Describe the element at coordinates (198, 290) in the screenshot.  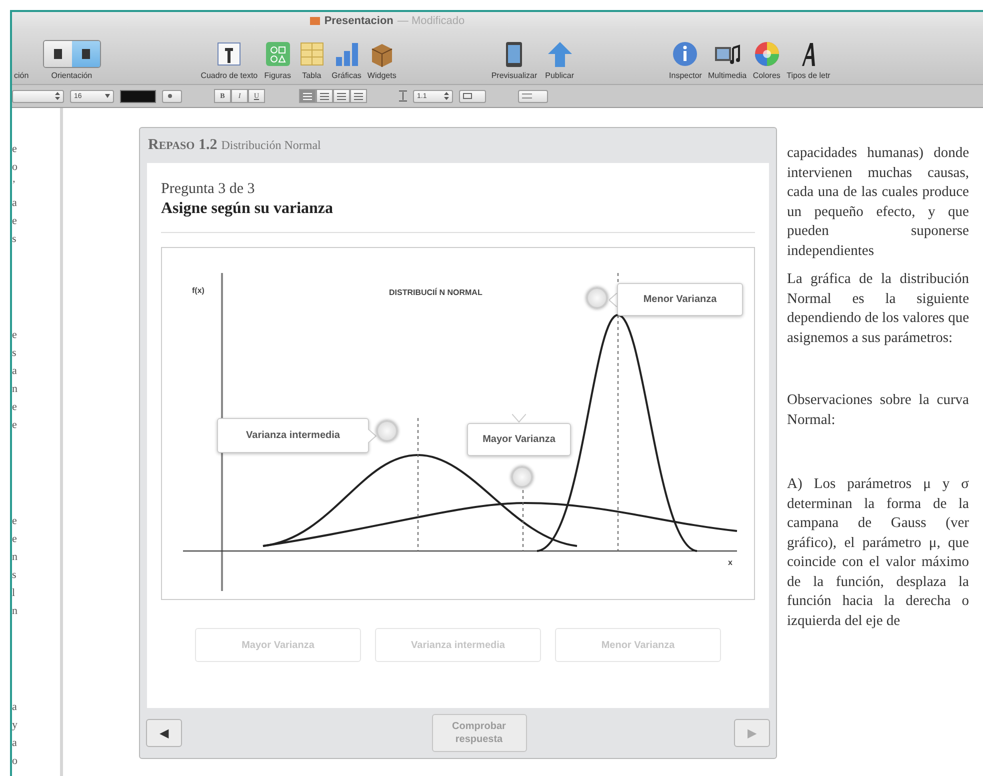
I see `axis-label: f(x)` at that location.